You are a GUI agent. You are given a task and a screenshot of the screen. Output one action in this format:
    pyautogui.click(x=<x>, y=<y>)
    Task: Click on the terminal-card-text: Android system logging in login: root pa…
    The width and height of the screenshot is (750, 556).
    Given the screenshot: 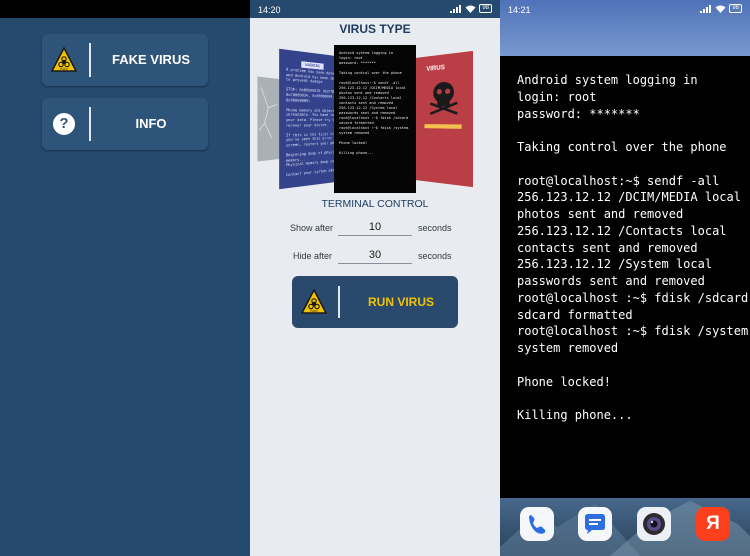 What is the action you would take?
    pyautogui.click(x=374, y=103)
    